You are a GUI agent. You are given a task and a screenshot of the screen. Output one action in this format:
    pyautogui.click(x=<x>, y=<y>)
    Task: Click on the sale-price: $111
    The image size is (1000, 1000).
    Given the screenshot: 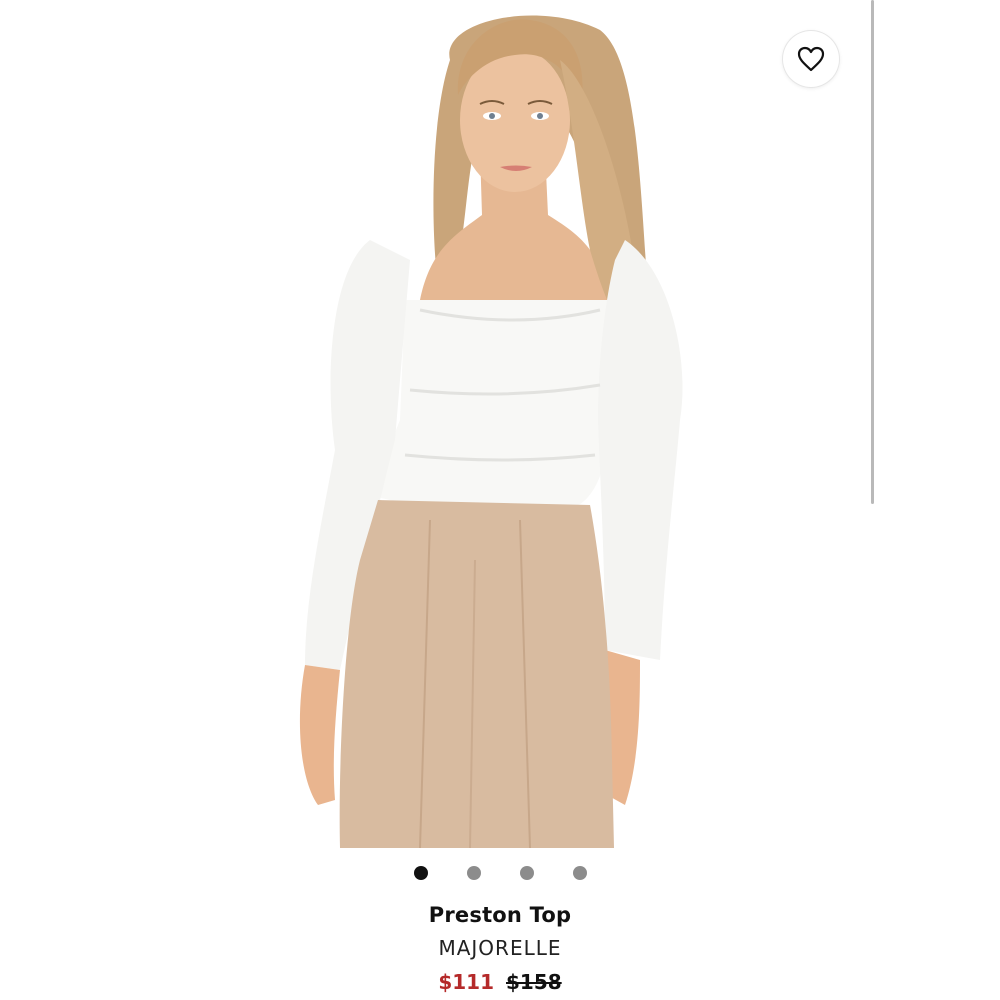 What is the action you would take?
    pyautogui.click(x=466, y=982)
    